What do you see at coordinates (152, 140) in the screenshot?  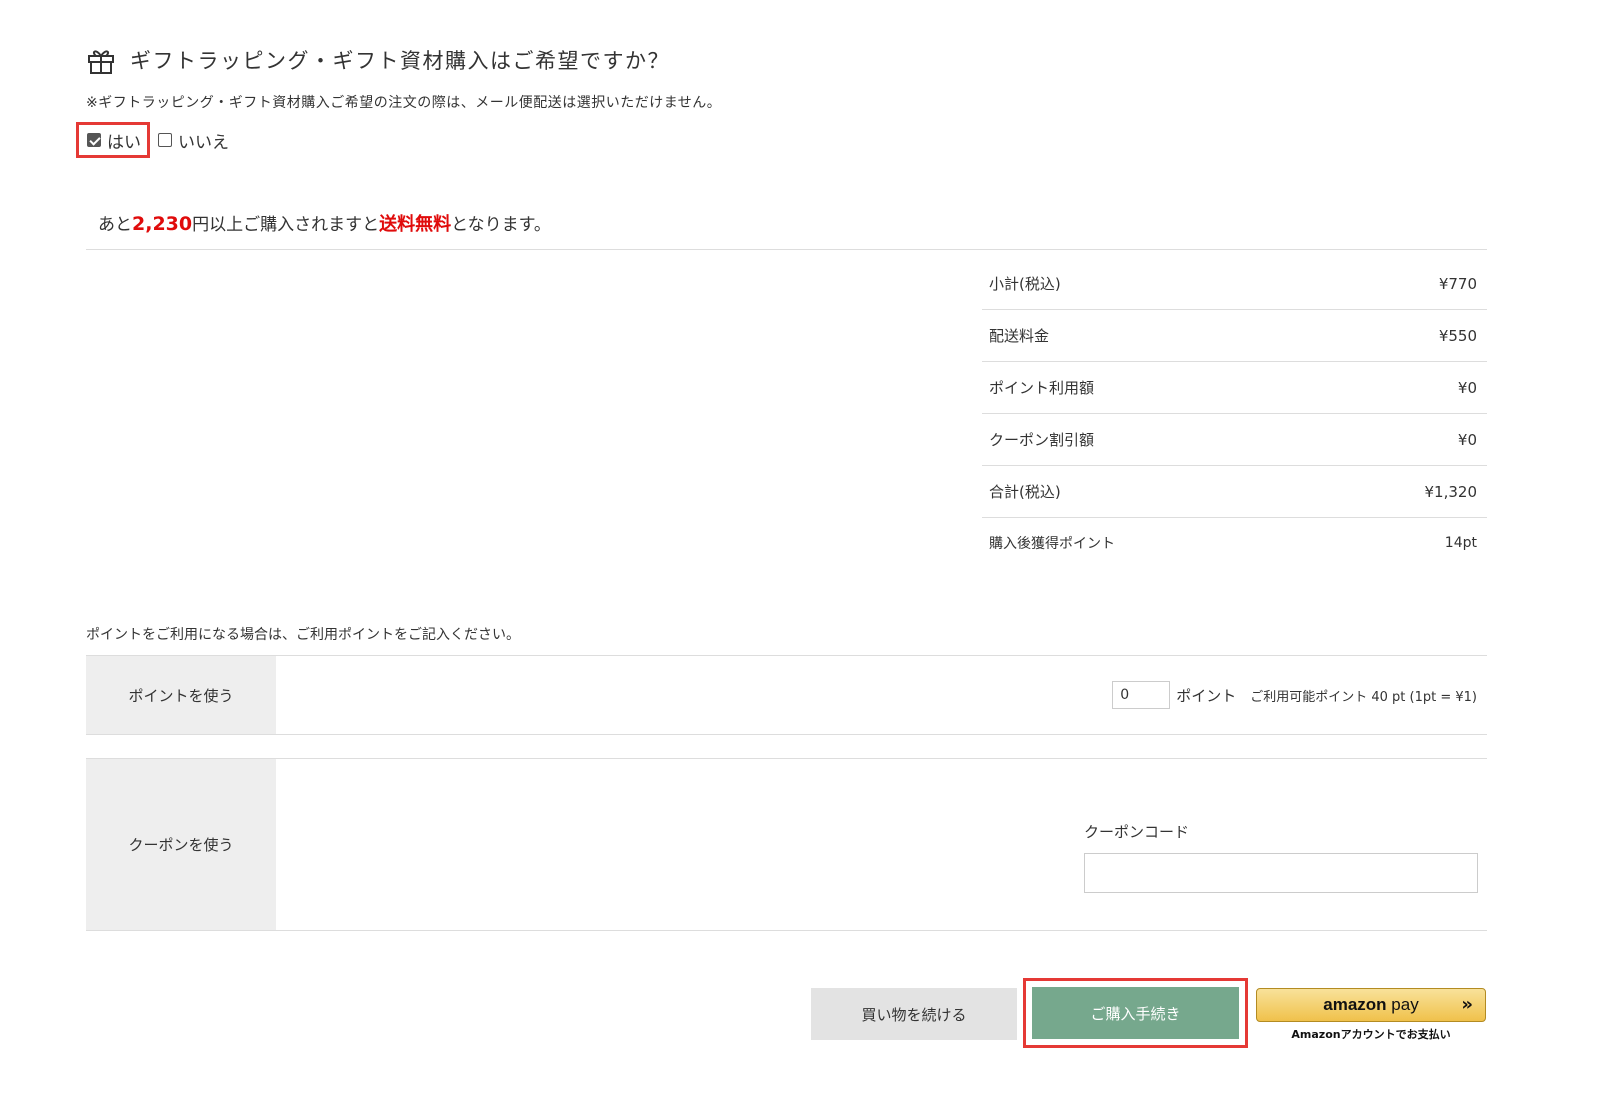 I see `gift-options: はい いいえ` at bounding box center [152, 140].